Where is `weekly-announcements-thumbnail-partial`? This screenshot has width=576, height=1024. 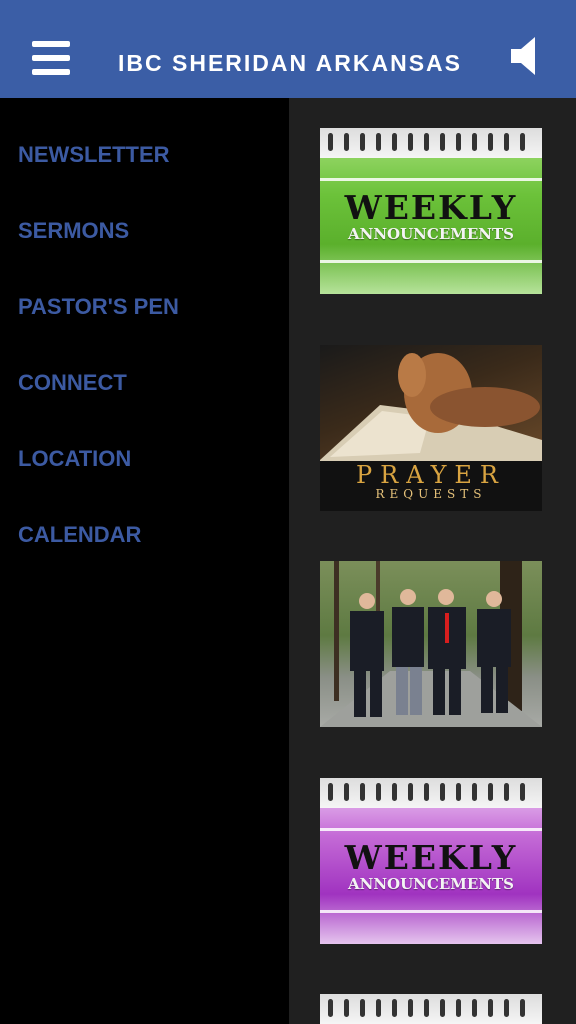
weekly-announcements-thumbnail-partial is located at coordinates (431, 1009).